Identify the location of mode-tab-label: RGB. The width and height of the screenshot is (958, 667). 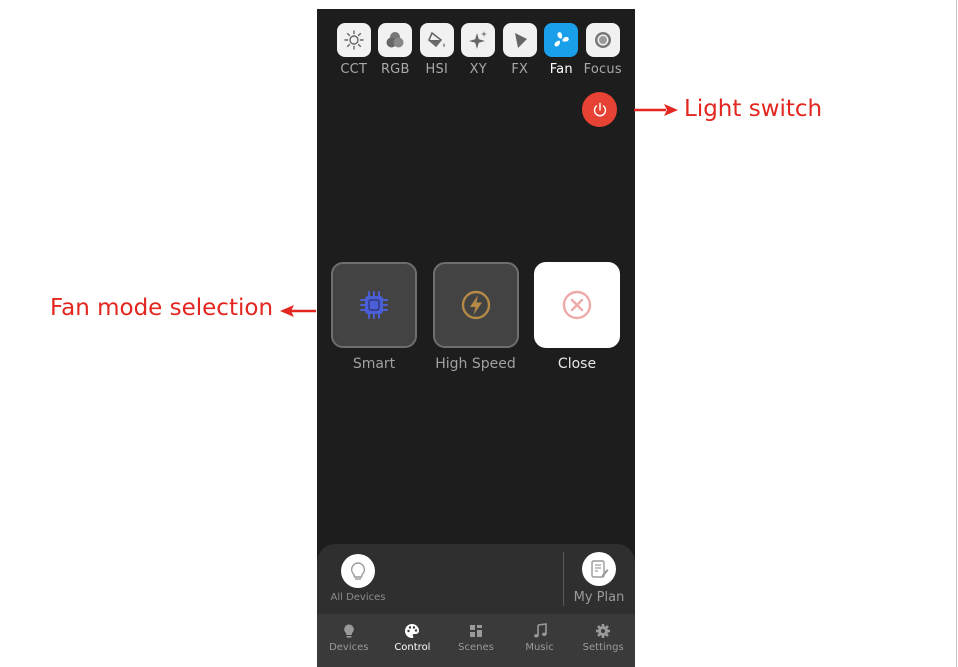
(395, 69).